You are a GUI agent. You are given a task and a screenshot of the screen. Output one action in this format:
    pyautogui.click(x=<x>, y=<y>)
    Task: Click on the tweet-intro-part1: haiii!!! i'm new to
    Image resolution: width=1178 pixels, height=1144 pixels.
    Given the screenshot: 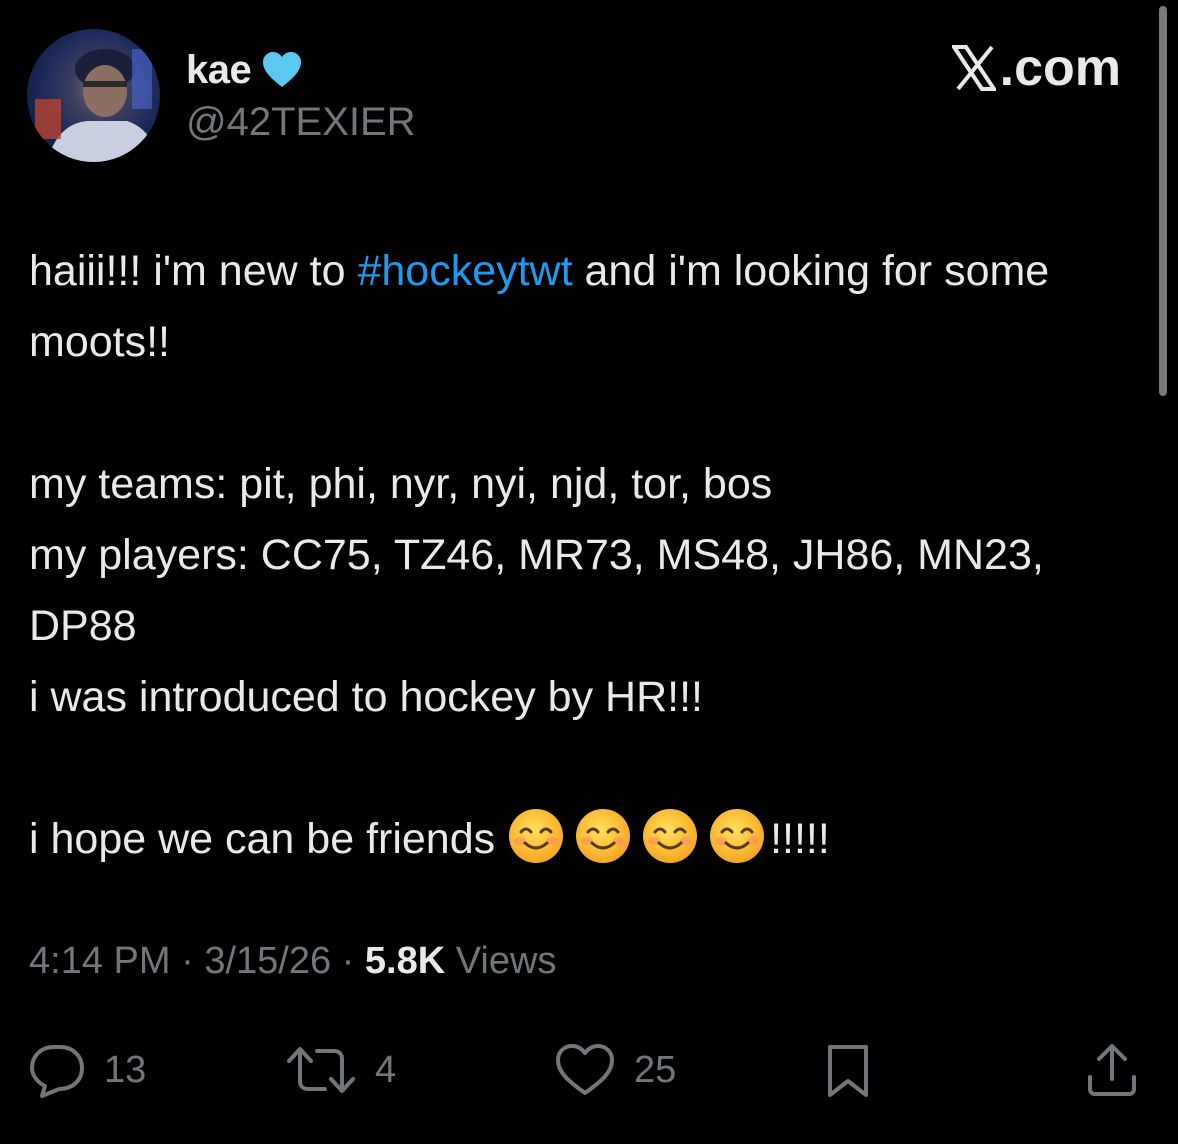 What is the action you would take?
    pyautogui.click(x=193, y=271)
    